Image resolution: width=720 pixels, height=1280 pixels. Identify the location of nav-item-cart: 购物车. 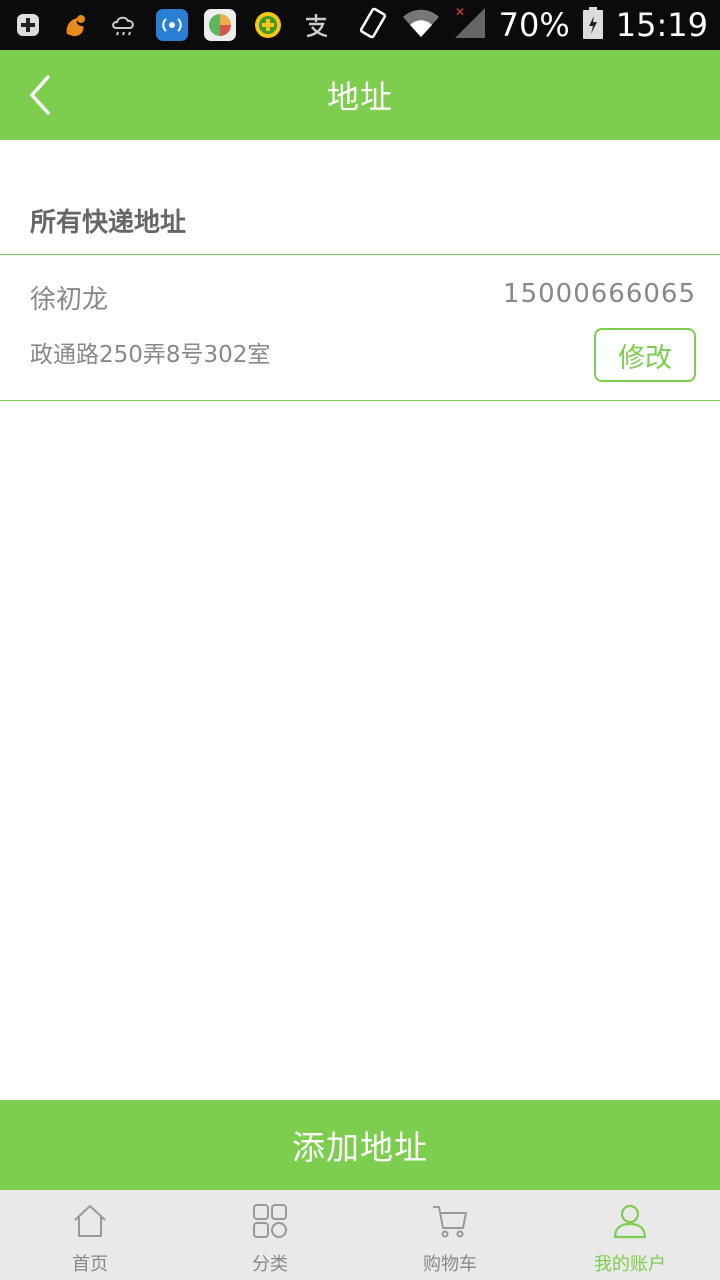
(450, 1235).